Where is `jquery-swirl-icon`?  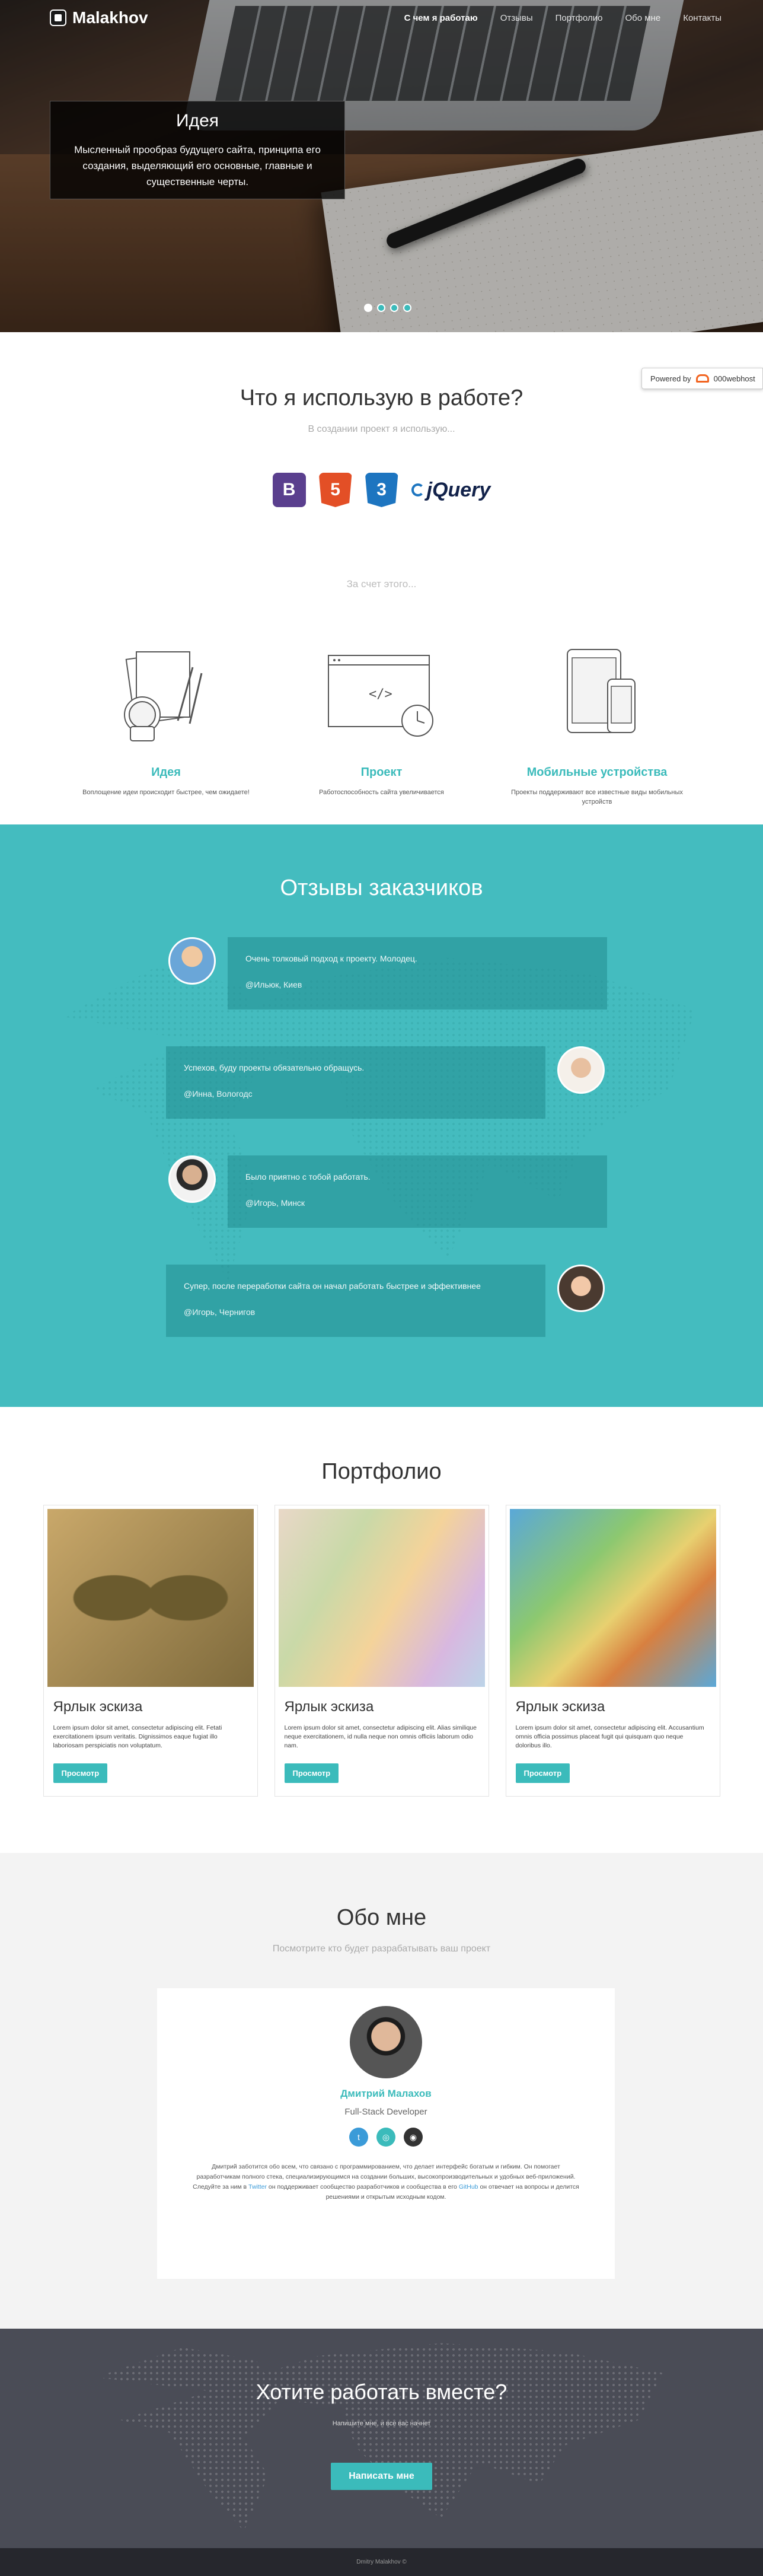 jquery-swirl-icon is located at coordinates (417, 489).